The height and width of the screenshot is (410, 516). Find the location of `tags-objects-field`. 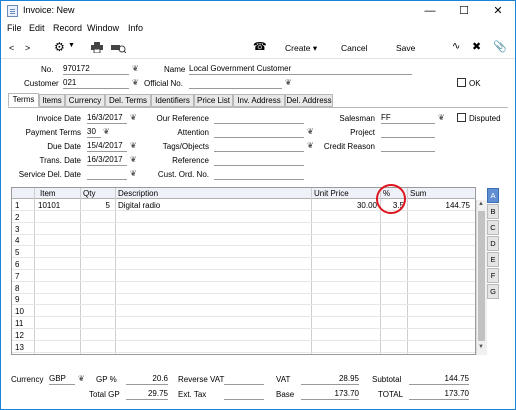

tags-objects-field is located at coordinates (259, 146).